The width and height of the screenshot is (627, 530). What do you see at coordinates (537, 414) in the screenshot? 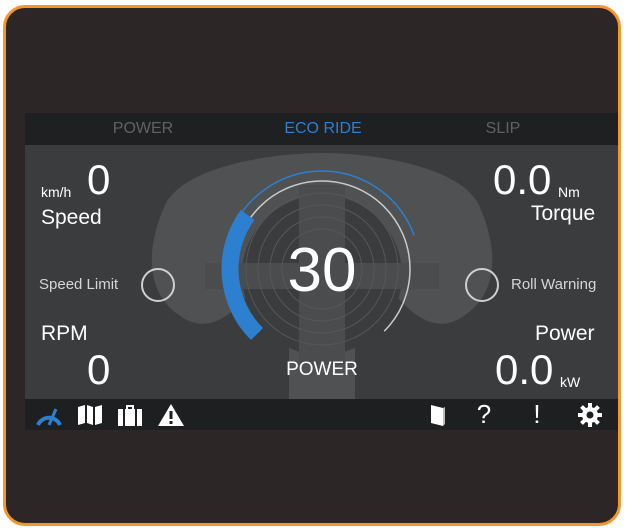
I see `alert-icon: !` at bounding box center [537, 414].